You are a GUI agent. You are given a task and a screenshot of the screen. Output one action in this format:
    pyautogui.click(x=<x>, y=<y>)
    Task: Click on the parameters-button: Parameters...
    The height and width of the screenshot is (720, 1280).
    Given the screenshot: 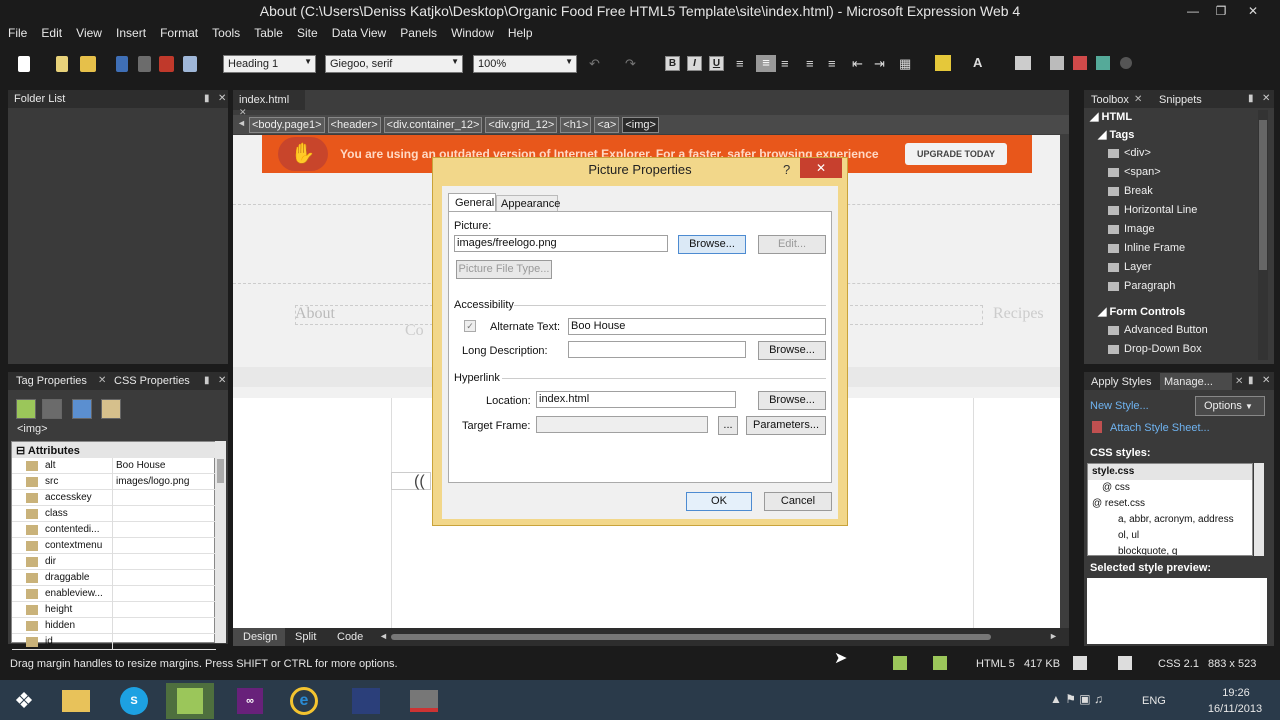 What is the action you would take?
    pyautogui.click(x=786, y=425)
    